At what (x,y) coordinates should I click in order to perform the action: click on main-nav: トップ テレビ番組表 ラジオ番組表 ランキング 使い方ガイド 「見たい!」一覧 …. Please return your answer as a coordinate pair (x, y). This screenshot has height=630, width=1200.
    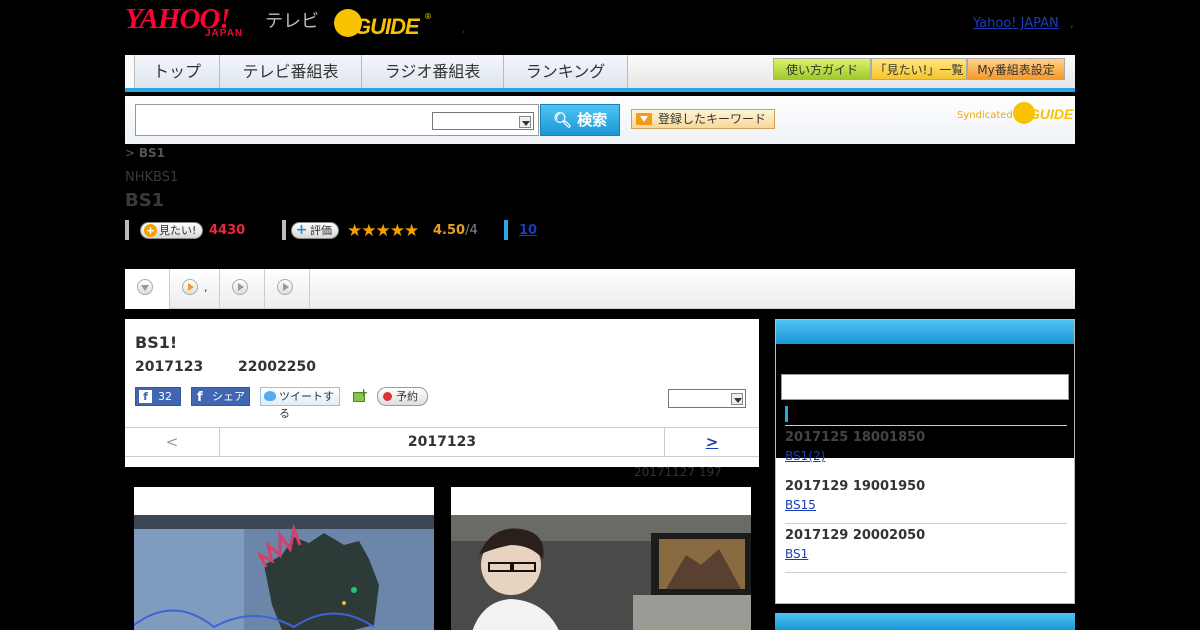
    Looking at the image, I should click on (600, 73).